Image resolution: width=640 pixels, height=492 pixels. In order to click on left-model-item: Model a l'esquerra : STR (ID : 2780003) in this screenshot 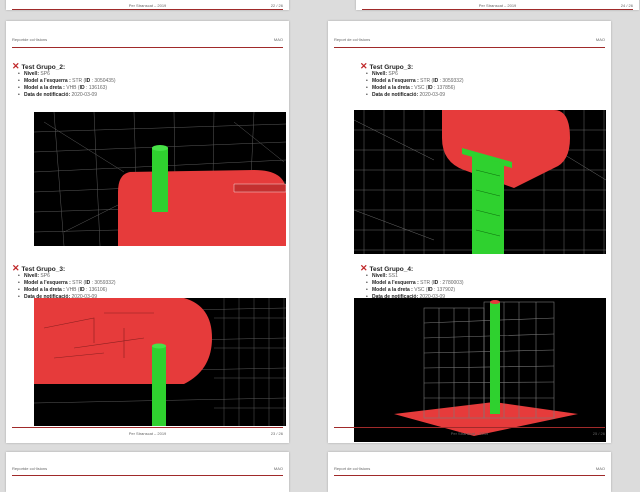, I will do `click(415, 283)`.